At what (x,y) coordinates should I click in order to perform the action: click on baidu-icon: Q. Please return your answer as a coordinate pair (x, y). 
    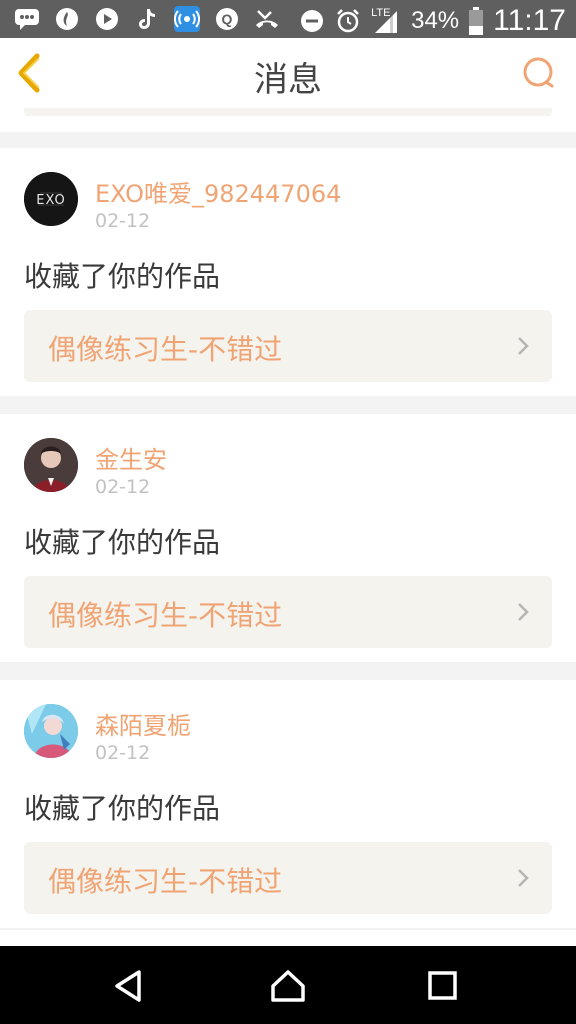
    Looking at the image, I should click on (227, 19).